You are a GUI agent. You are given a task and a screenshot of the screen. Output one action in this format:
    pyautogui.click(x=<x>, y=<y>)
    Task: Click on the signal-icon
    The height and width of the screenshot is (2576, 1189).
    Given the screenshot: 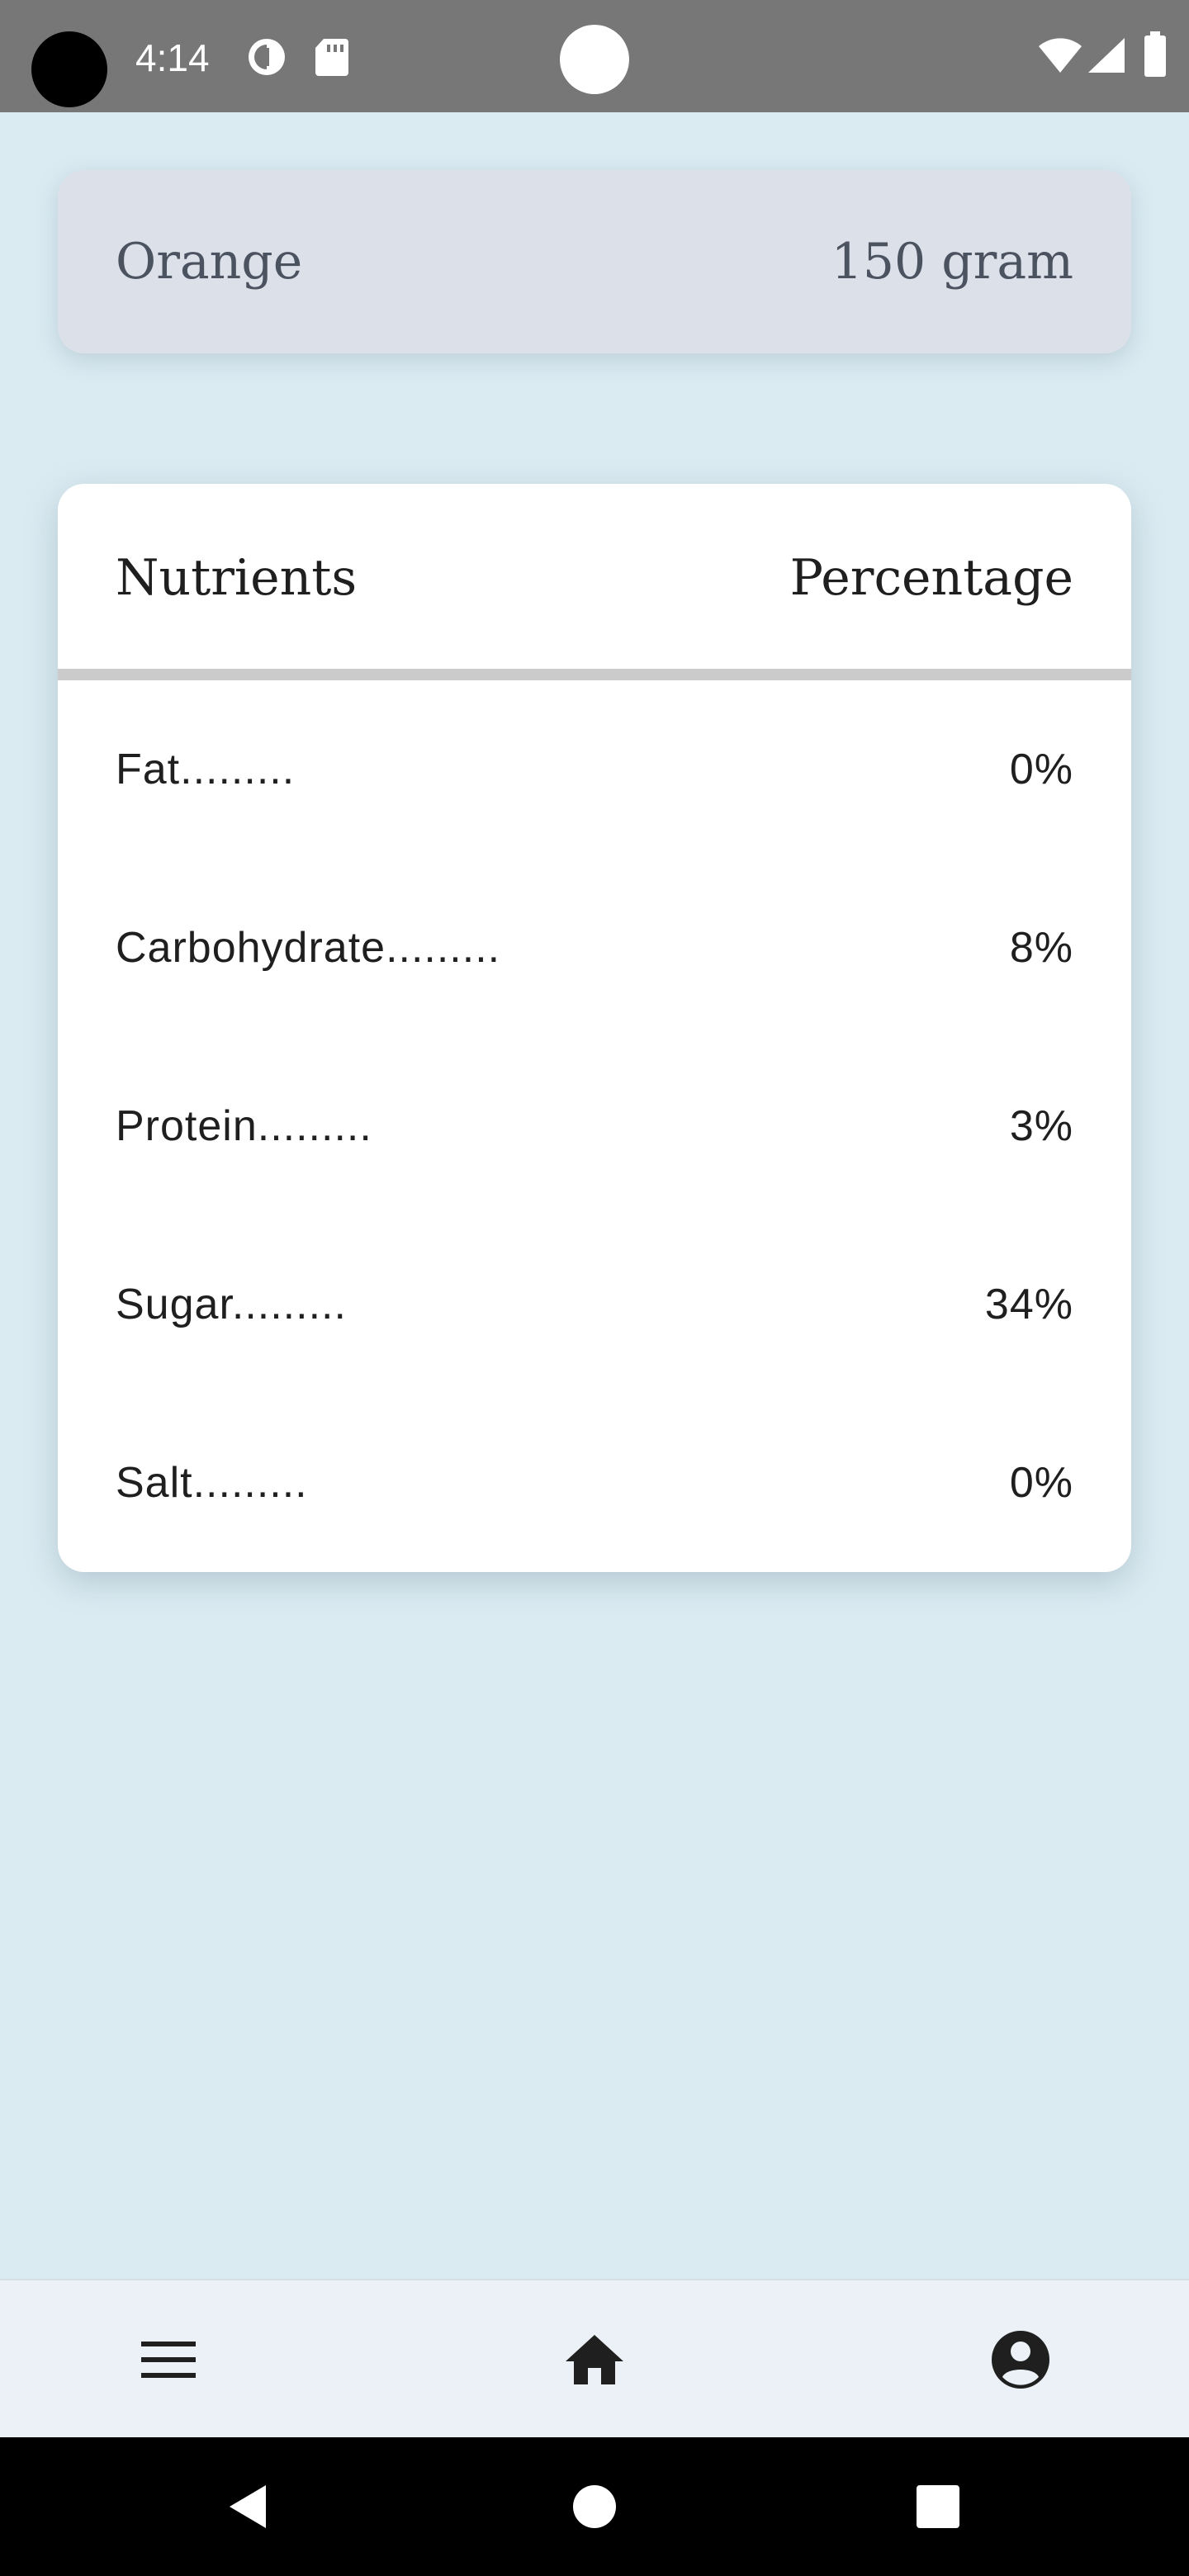 What is the action you would take?
    pyautogui.click(x=1106, y=55)
    